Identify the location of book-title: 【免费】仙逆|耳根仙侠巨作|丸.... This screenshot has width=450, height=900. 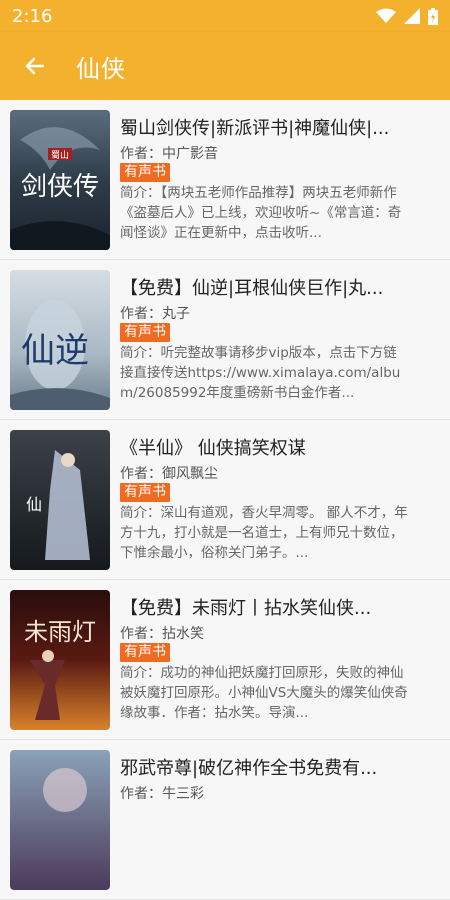
(252, 288).